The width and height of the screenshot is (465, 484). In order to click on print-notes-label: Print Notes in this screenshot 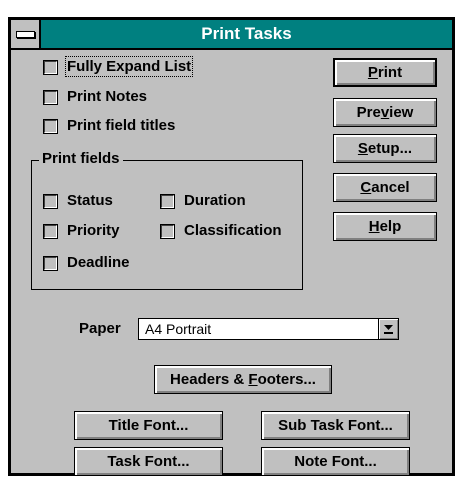, I will do `click(107, 96)`.